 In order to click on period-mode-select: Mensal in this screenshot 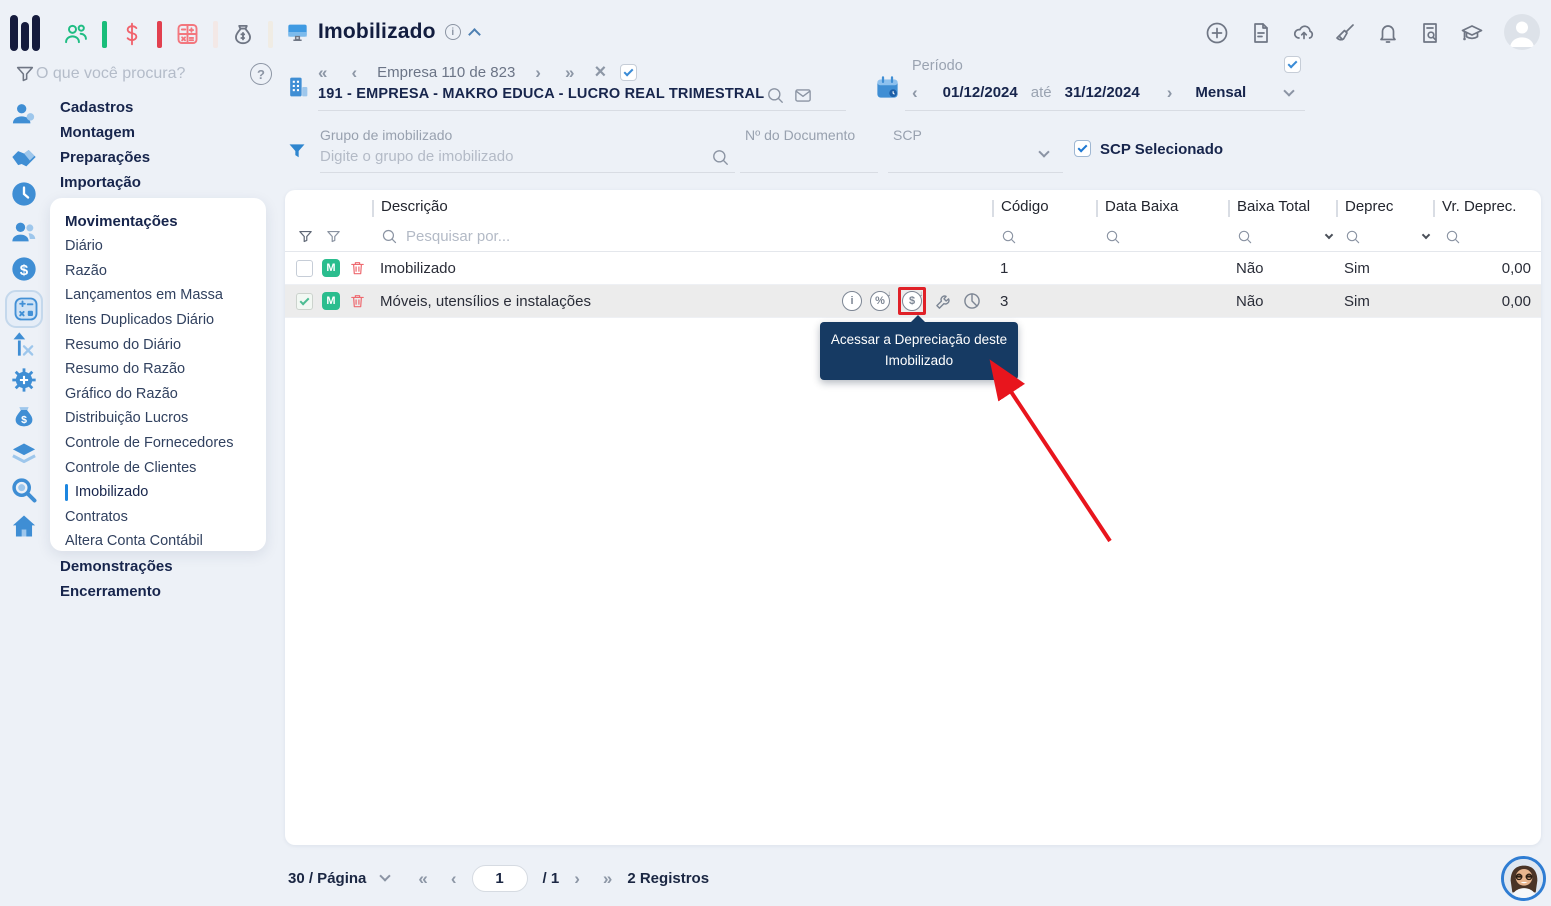, I will do `click(1220, 92)`.